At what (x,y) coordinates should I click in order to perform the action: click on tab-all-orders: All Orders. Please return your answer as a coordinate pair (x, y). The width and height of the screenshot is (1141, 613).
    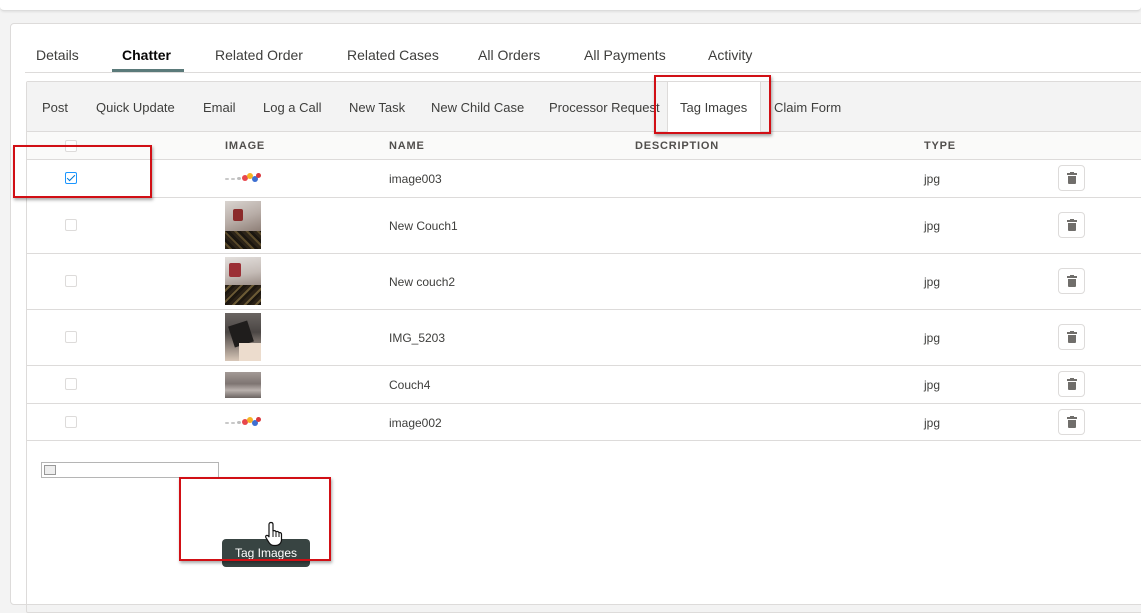
    Looking at the image, I should click on (509, 55).